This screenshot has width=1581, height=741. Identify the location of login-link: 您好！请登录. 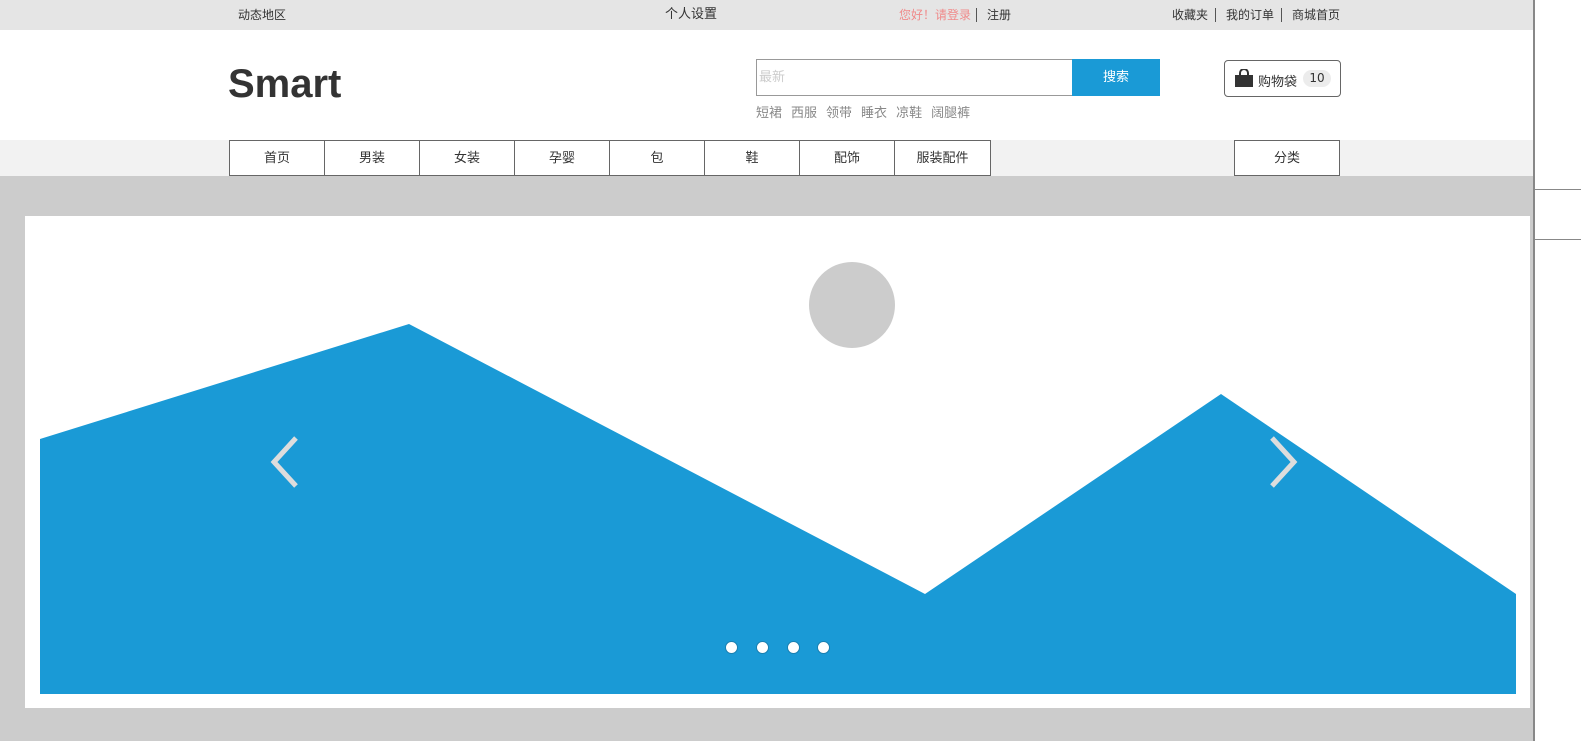
(935, 15).